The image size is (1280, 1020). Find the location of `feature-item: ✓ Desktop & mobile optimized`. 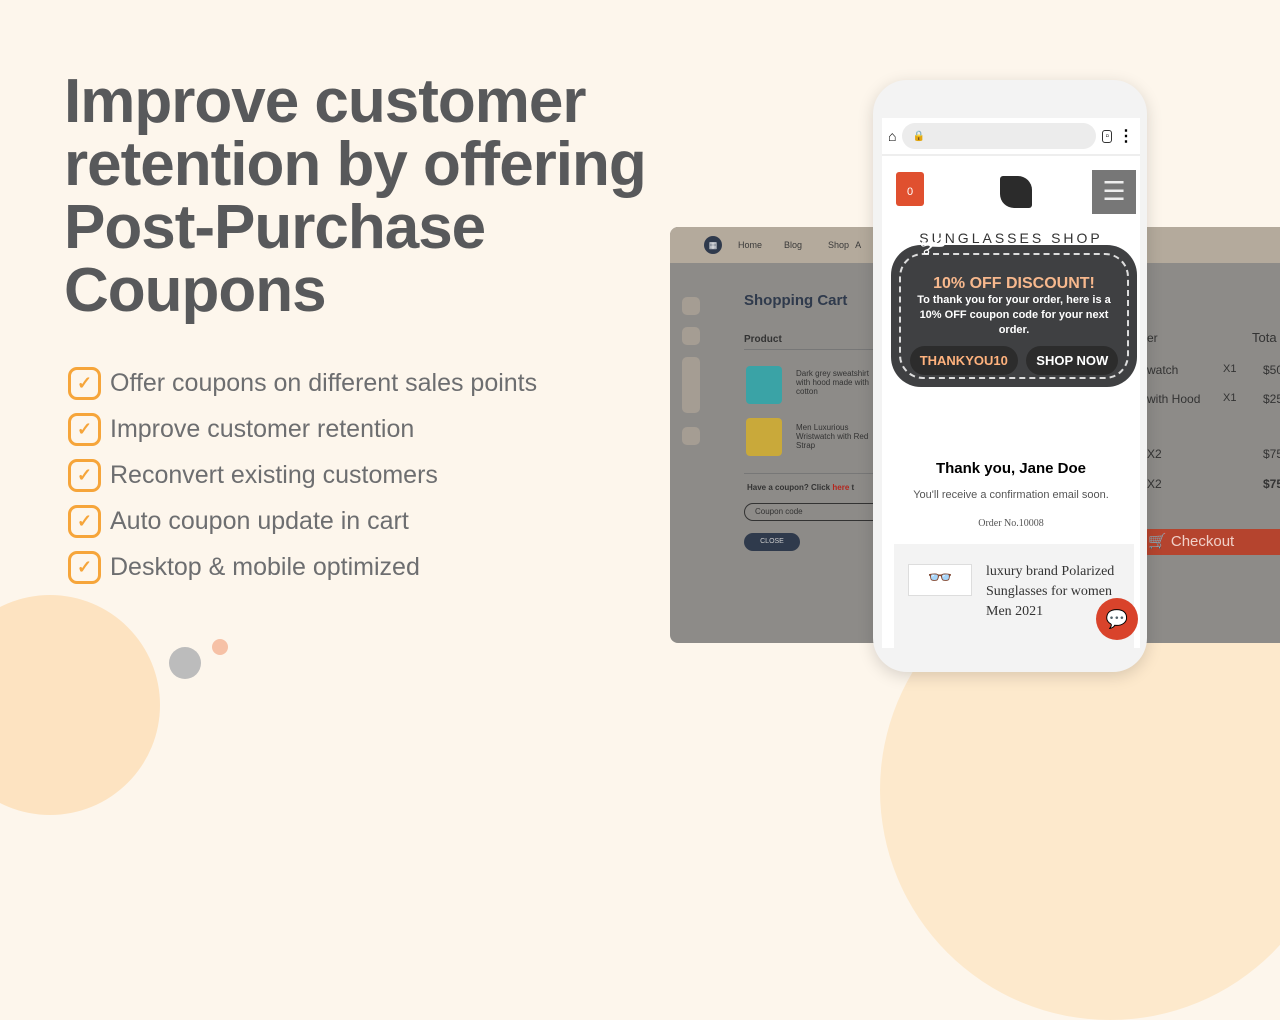

feature-item: ✓ Desktop & mobile optimized is located at coordinates (302, 567).